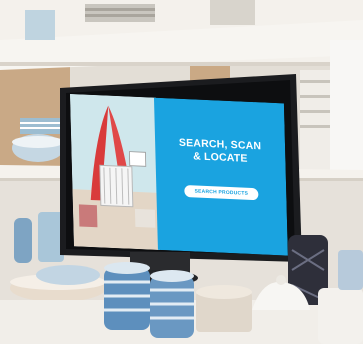 The width and height of the screenshot is (363, 344). I want to click on stacked-bowls-right, so click(315, 120).